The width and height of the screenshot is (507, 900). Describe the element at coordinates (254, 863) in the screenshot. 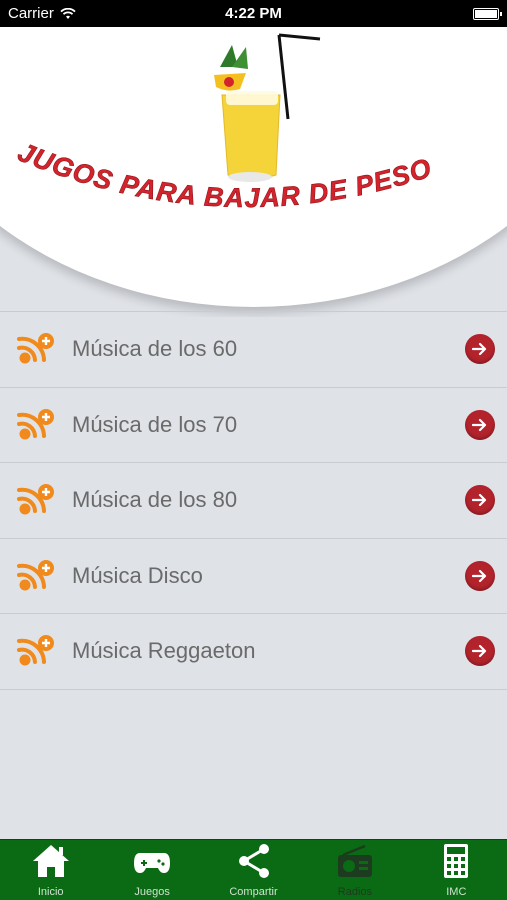

I see `share-icon` at that location.